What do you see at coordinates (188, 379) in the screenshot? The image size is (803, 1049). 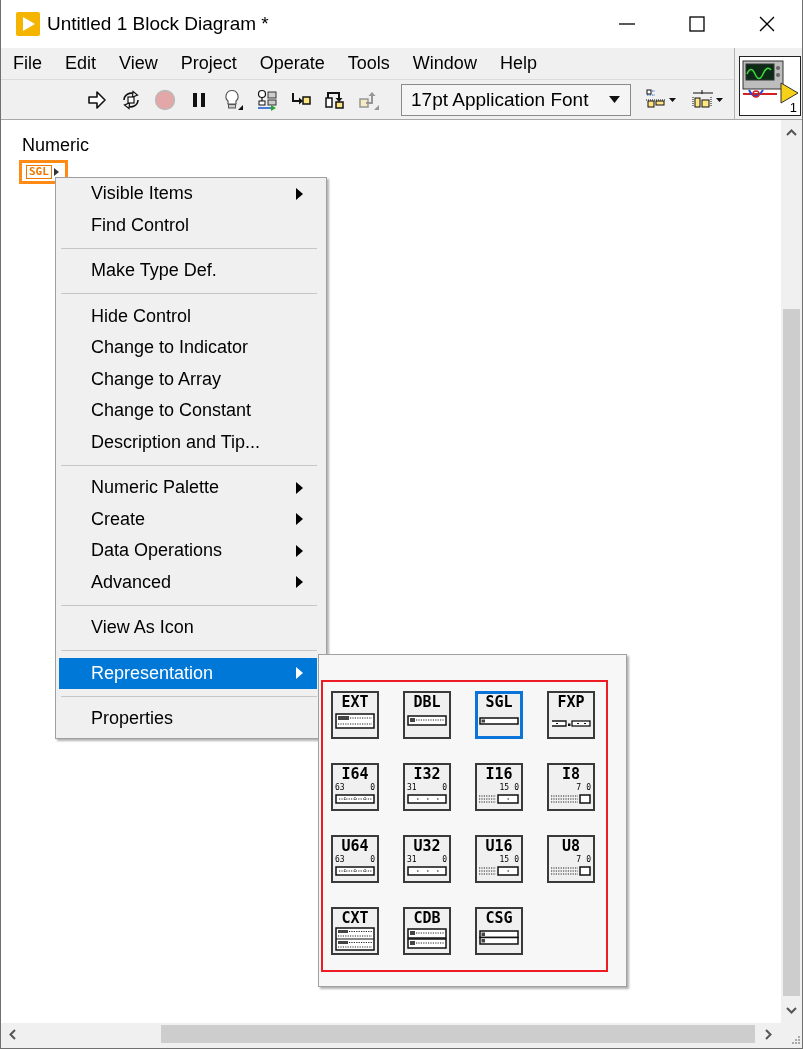 I see `context-menu-item: Change to Array` at bounding box center [188, 379].